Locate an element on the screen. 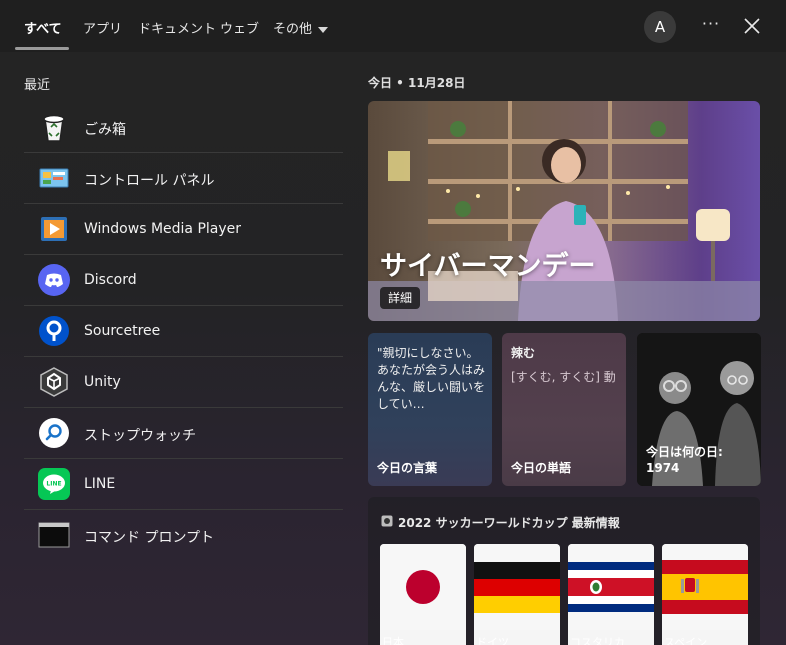 The height and width of the screenshot is (645, 786). recent-item-label: Sourcetree is located at coordinates (122, 331).